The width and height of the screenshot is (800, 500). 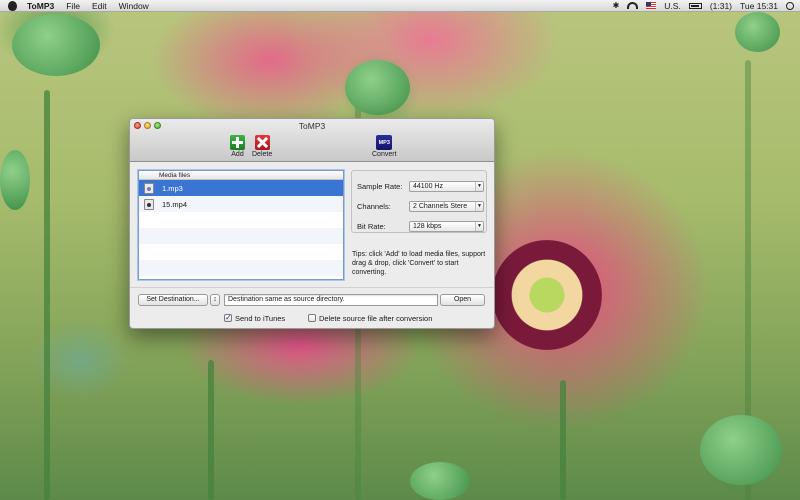 I want to click on destination-path-field: Destination same as source directory., so click(x=331, y=300).